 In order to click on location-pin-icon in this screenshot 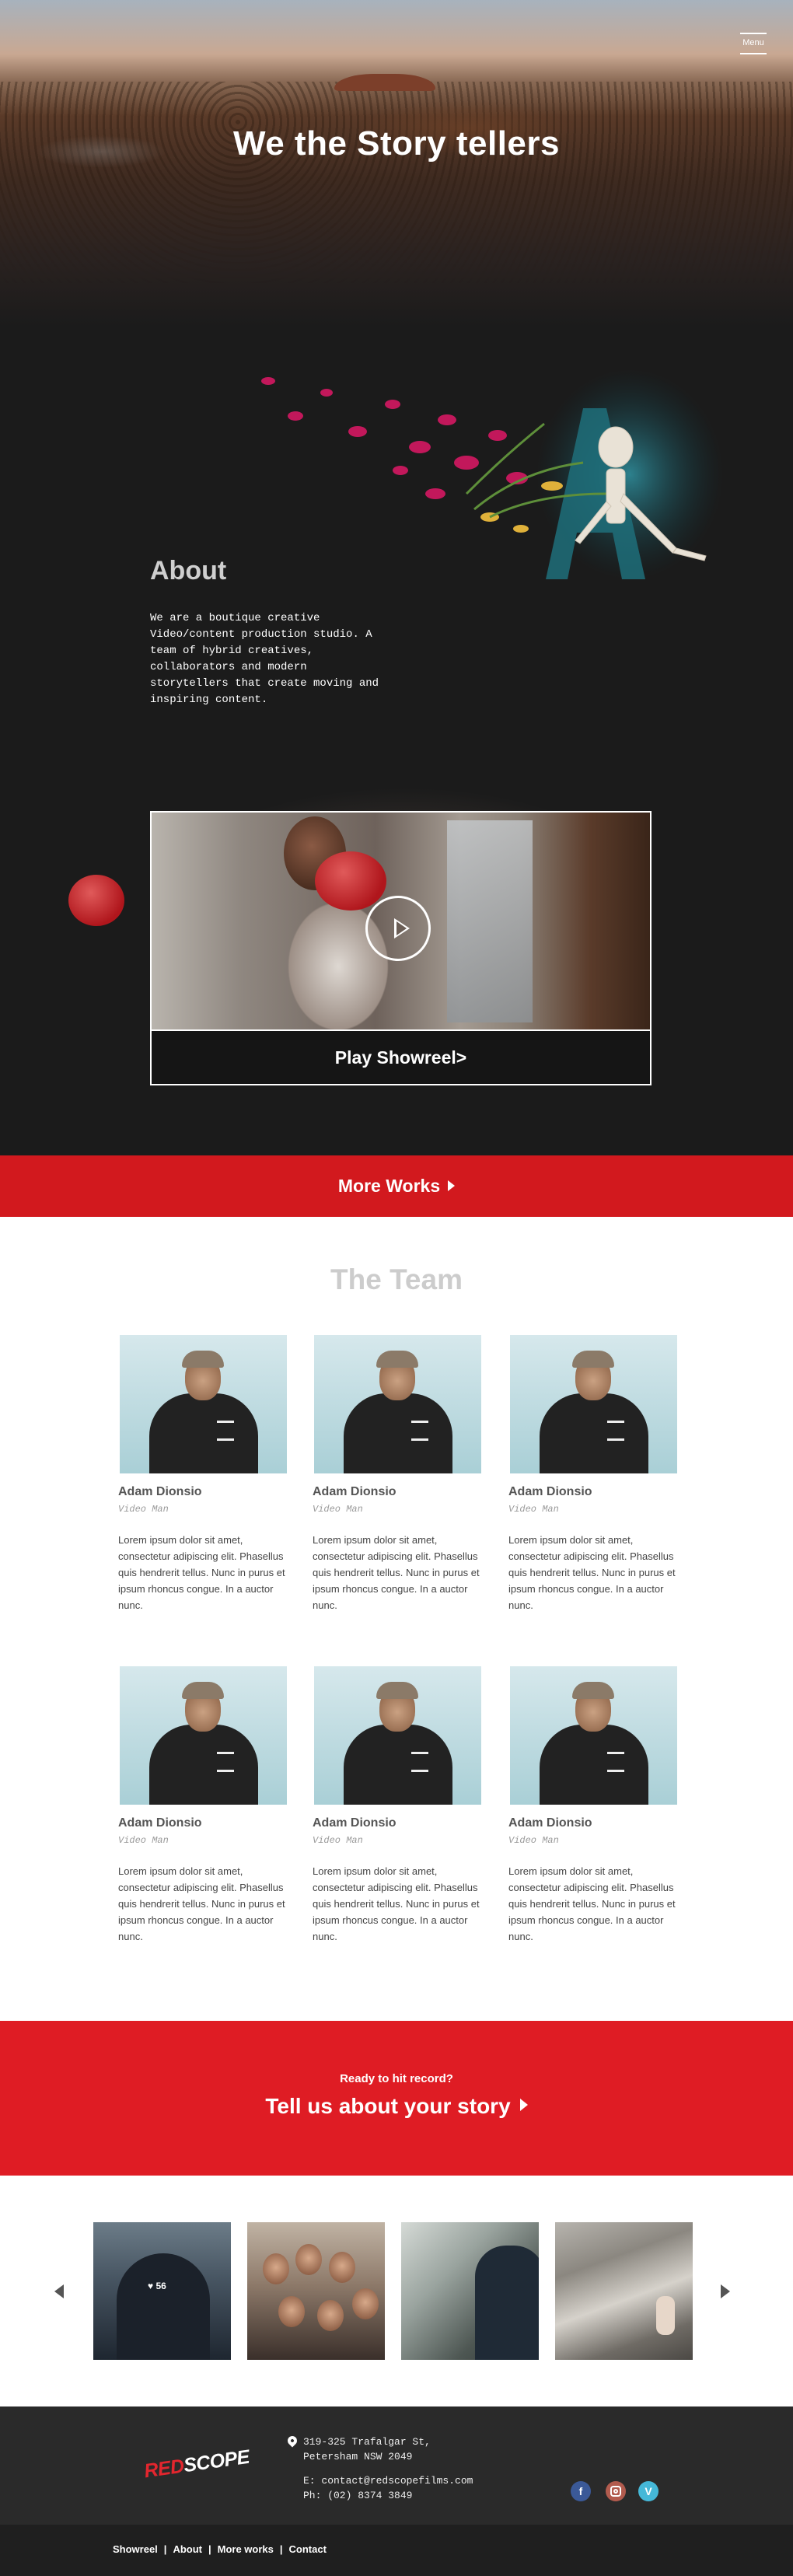, I will do `click(292, 2441)`.